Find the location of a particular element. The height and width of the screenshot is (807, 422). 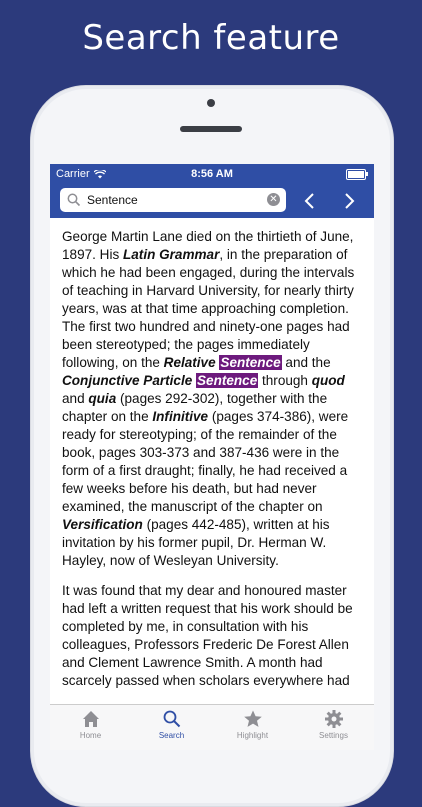

status-time: 8:56 AM is located at coordinates (212, 174).